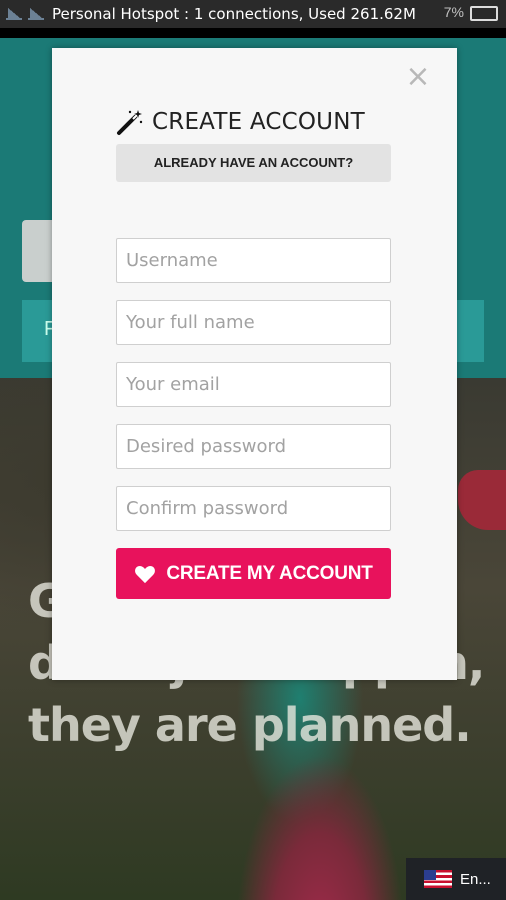 Image resolution: width=506 pixels, height=900 pixels. I want to click on username-field, so click(253, 260).